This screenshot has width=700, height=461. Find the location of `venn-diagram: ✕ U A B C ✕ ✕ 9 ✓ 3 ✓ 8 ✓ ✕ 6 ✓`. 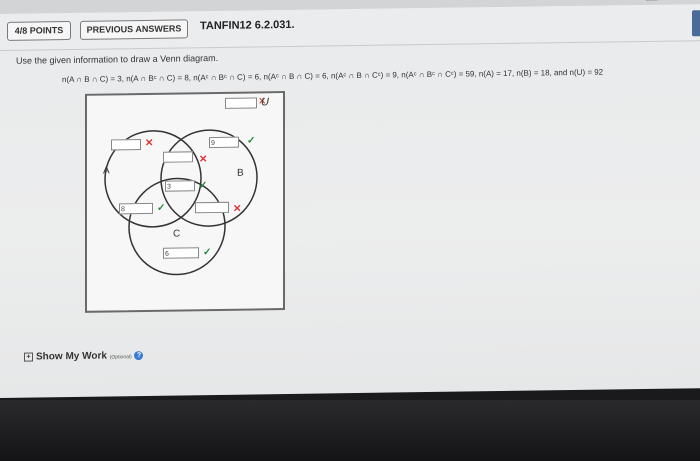

venn-diagram: ✕ U A B C ✕ ✕ 9 ✓ 3 ✓ 8 ✓ ✕ 6 ✓ is located at coordinates (185, 202).